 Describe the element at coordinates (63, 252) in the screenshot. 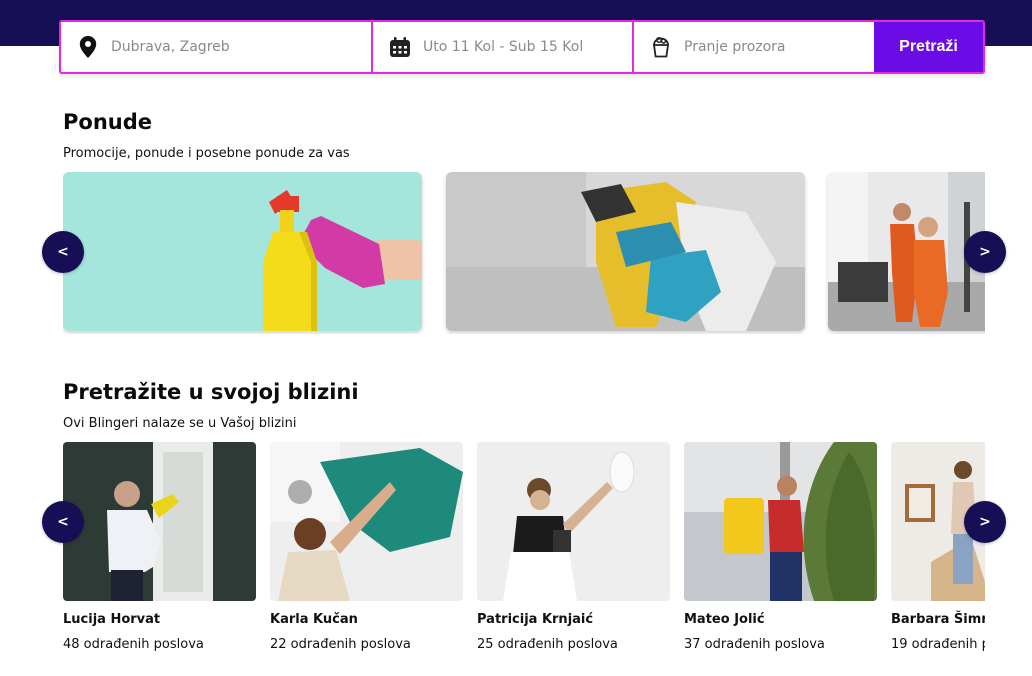

I see `offers-prev-button: <` at that location.